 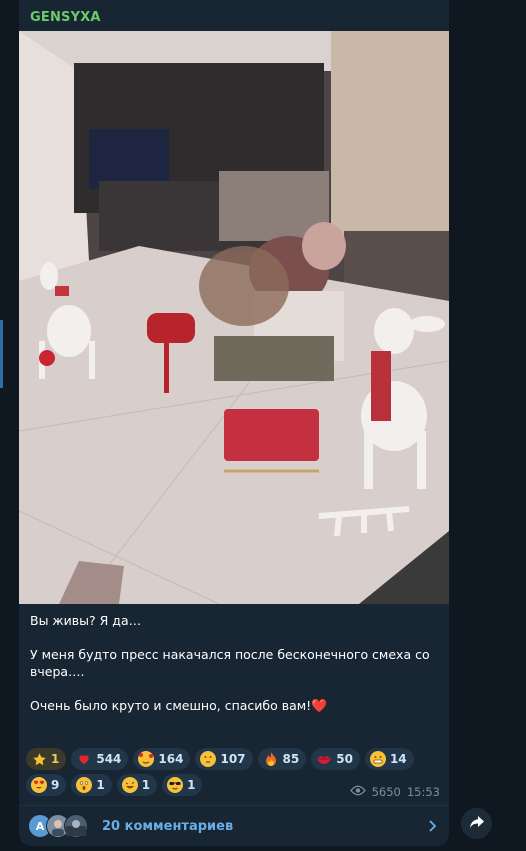 What do you see at coordinates (271, 759) in the screenshot?
I see `fire-icon` at bounding box center [271, 759].